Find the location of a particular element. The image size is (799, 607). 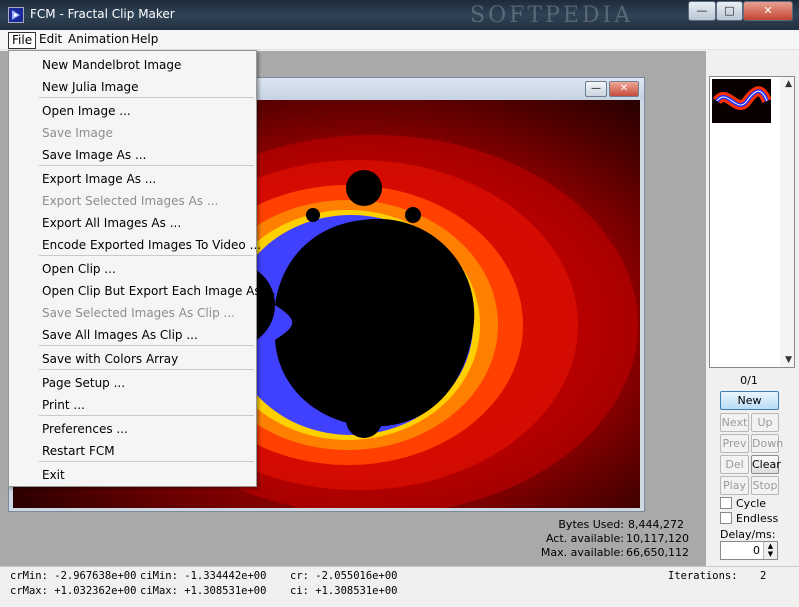

ci-readout: ci: +1.308531e+00 is located at coordinates (344, 591).